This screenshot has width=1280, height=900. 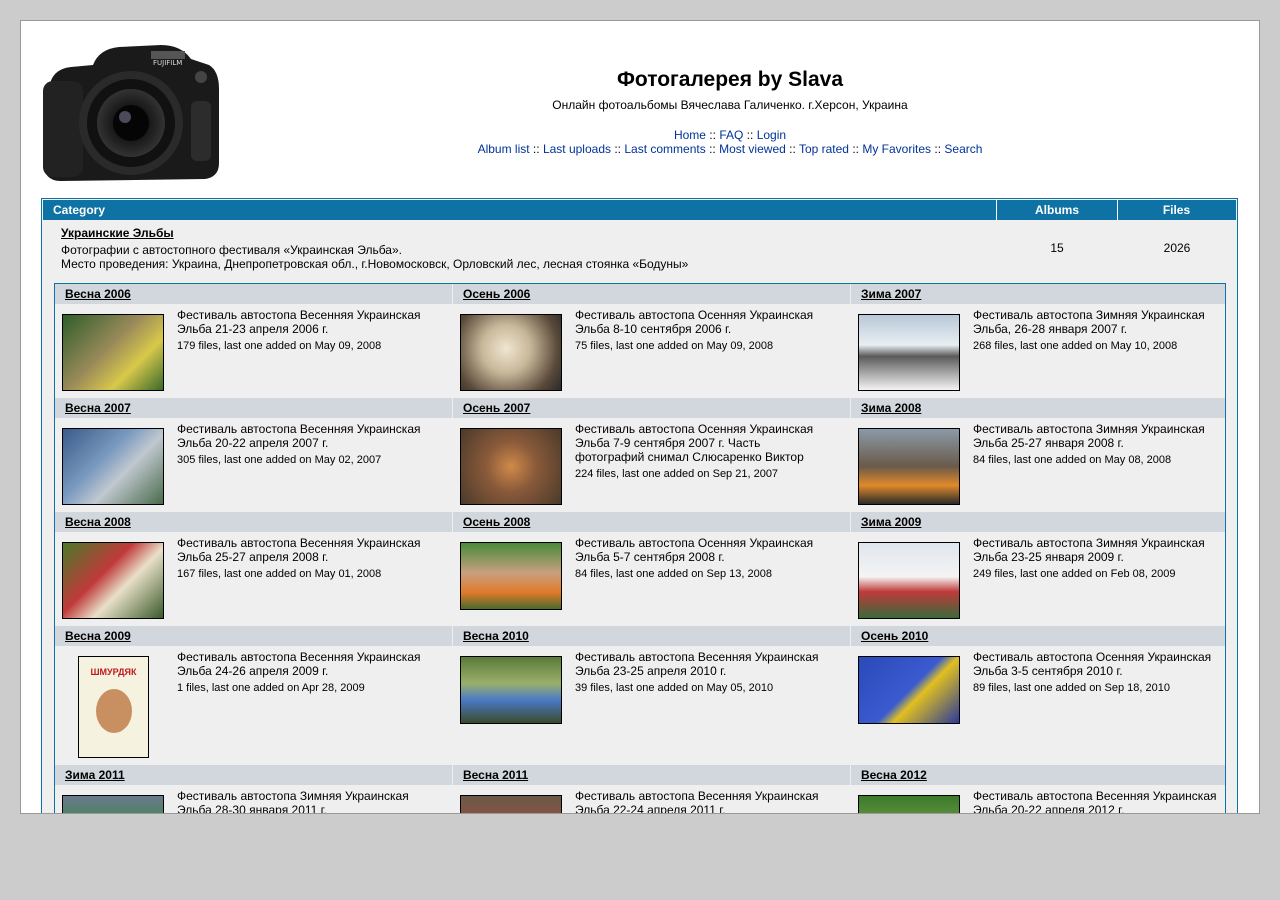 What do you see at coordinates (731, 135) in the screenshot?
I see `nav-faq-link: FAQ` at bounding box center [731, 135].